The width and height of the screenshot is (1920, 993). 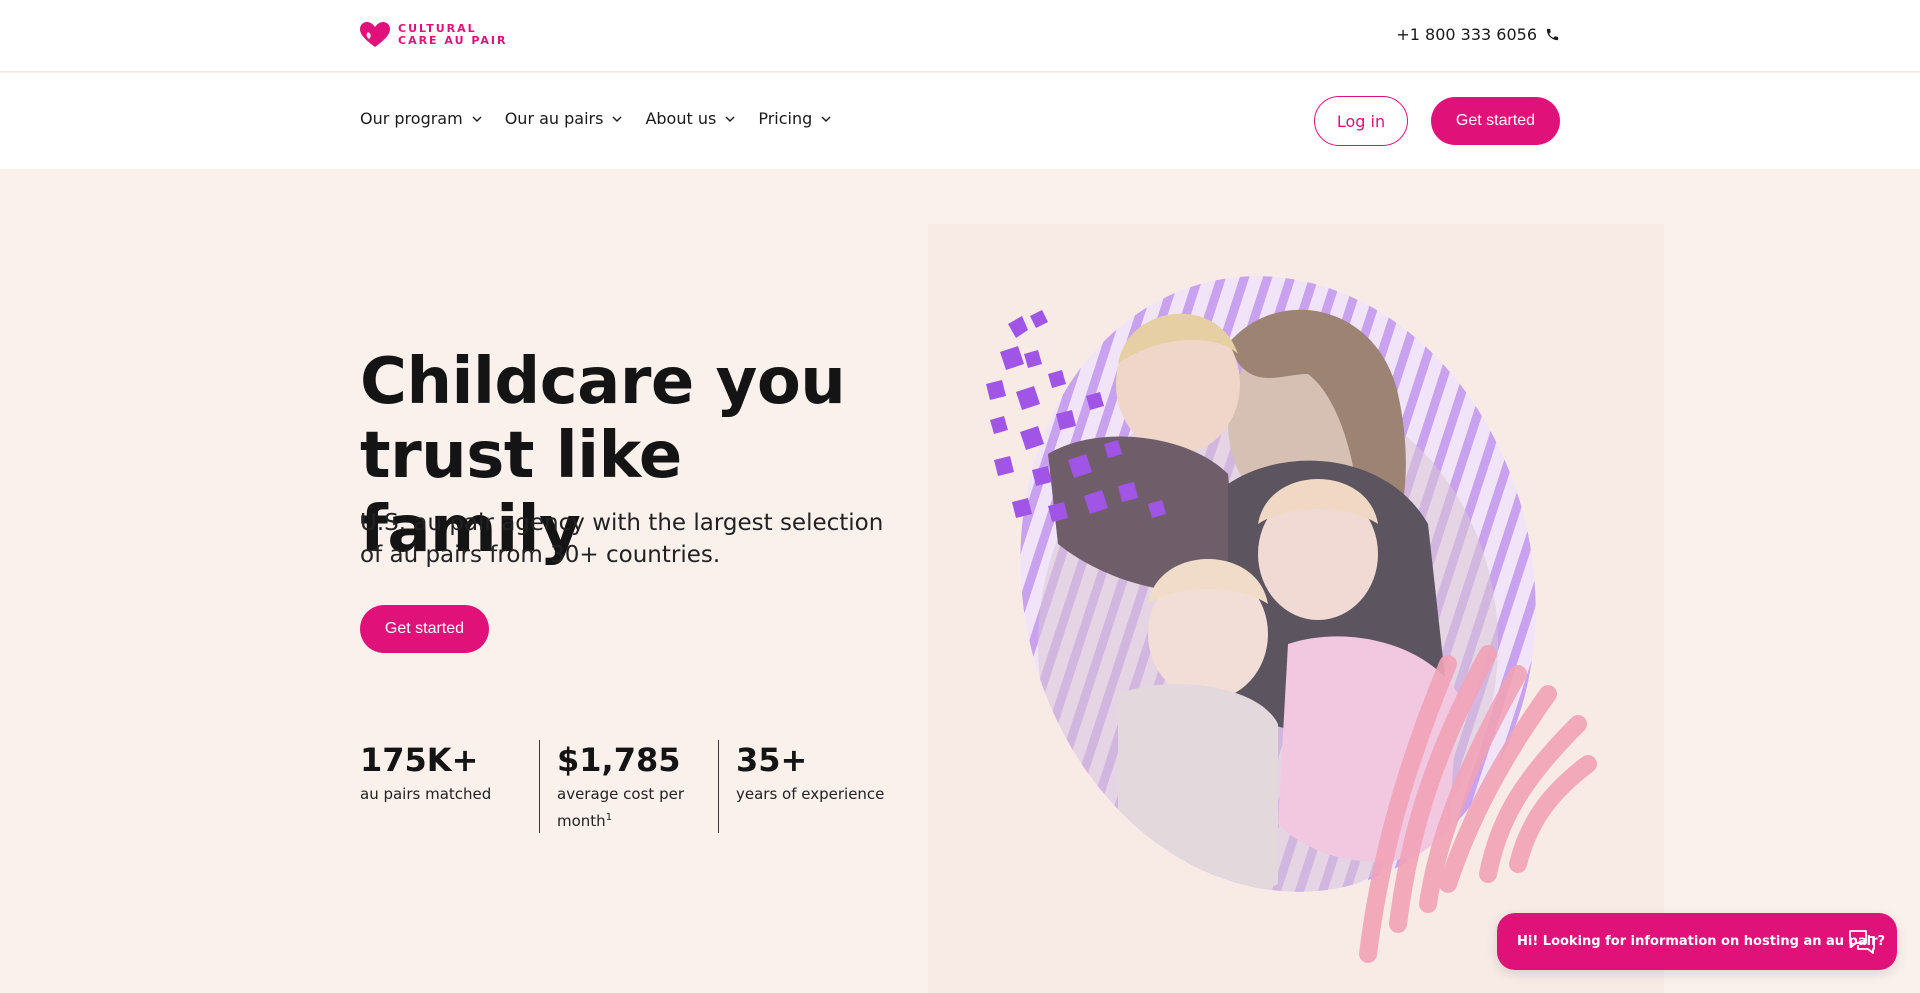 What do you see at coordinates (810, 794) in the screenshot?
I see `stat-label: years of experience` at bounding box center [810, 794].